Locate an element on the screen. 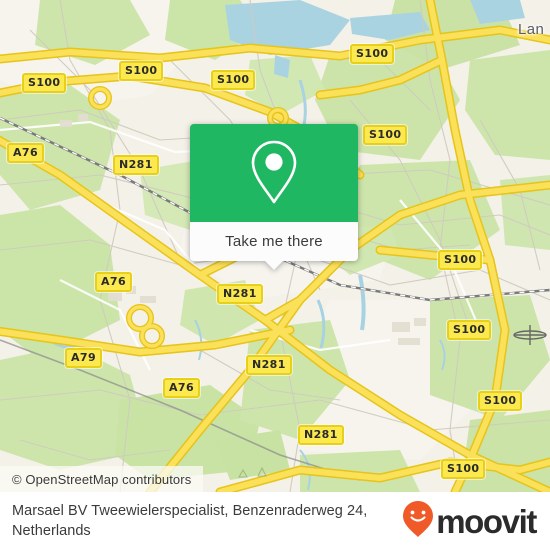  callout-pointer-tail is located at coordinates (274, 265).